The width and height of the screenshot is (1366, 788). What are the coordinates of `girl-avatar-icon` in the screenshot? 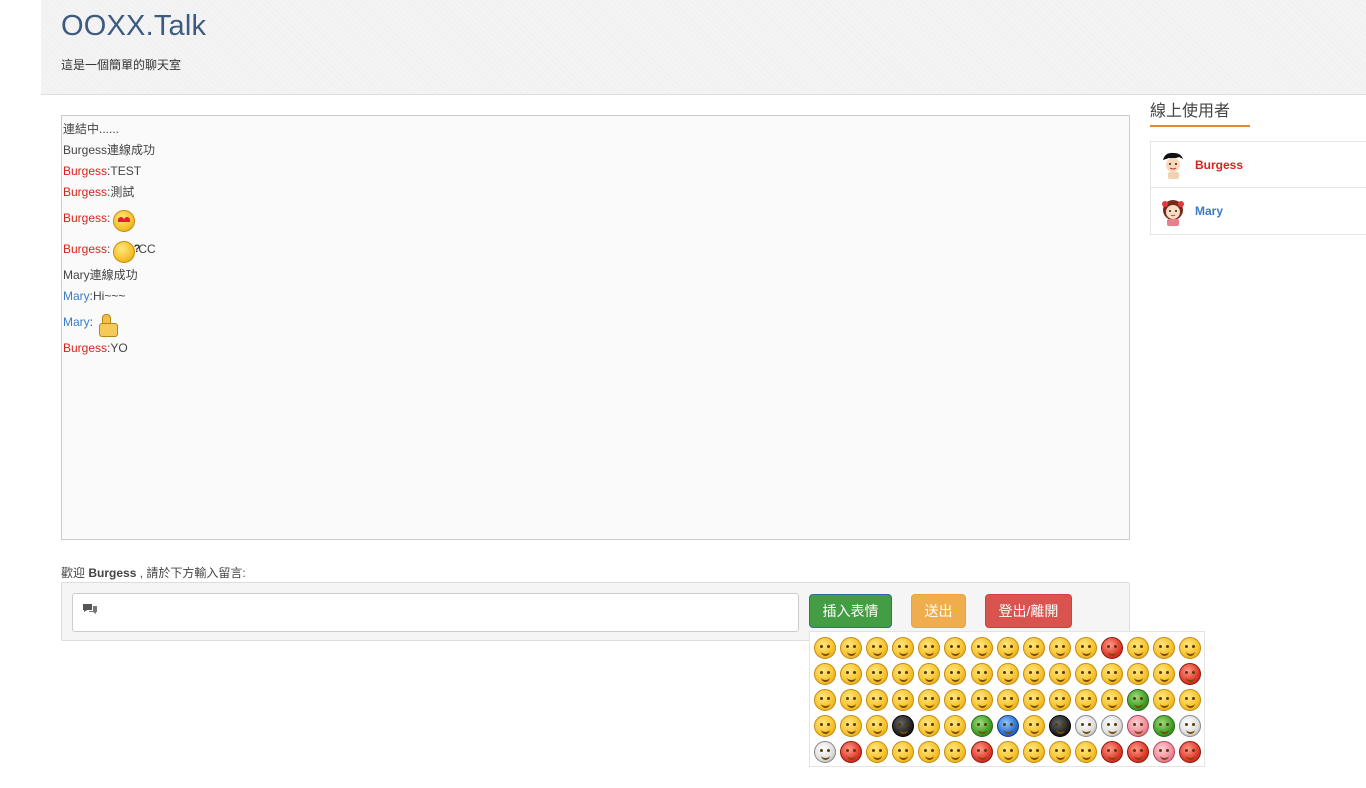 It's located at (1173, 213).